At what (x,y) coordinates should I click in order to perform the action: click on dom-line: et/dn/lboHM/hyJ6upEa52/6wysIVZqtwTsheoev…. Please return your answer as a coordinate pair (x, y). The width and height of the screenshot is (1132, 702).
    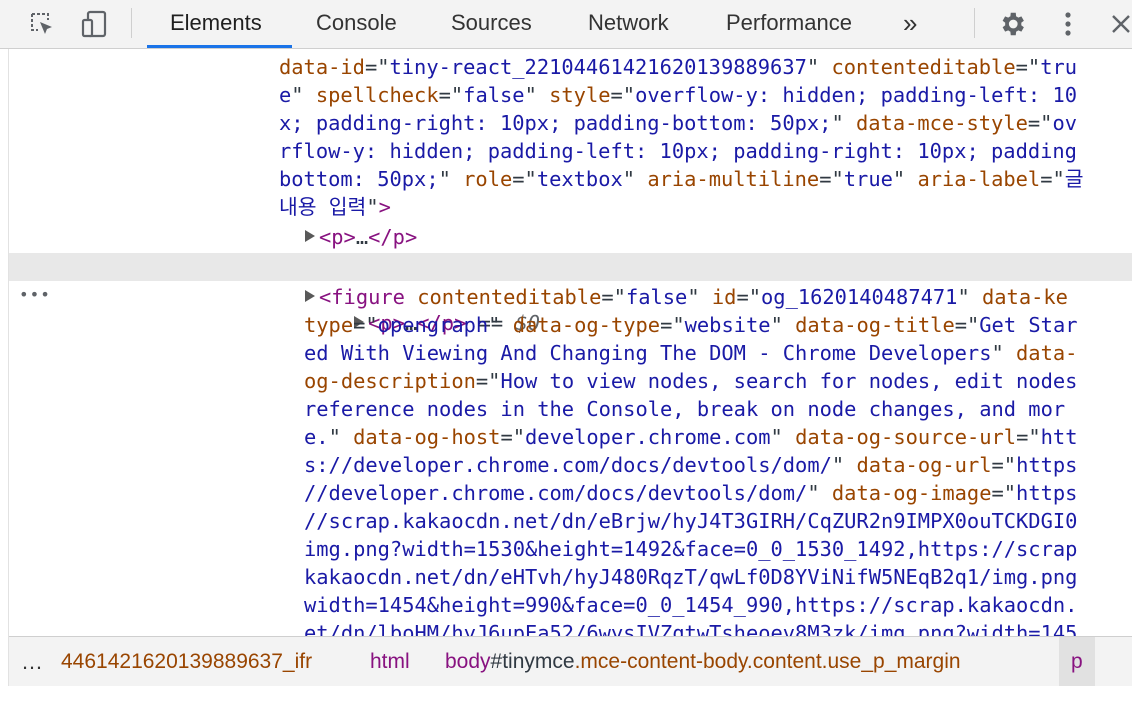
    Looking at the image, I should click on (570, 627).